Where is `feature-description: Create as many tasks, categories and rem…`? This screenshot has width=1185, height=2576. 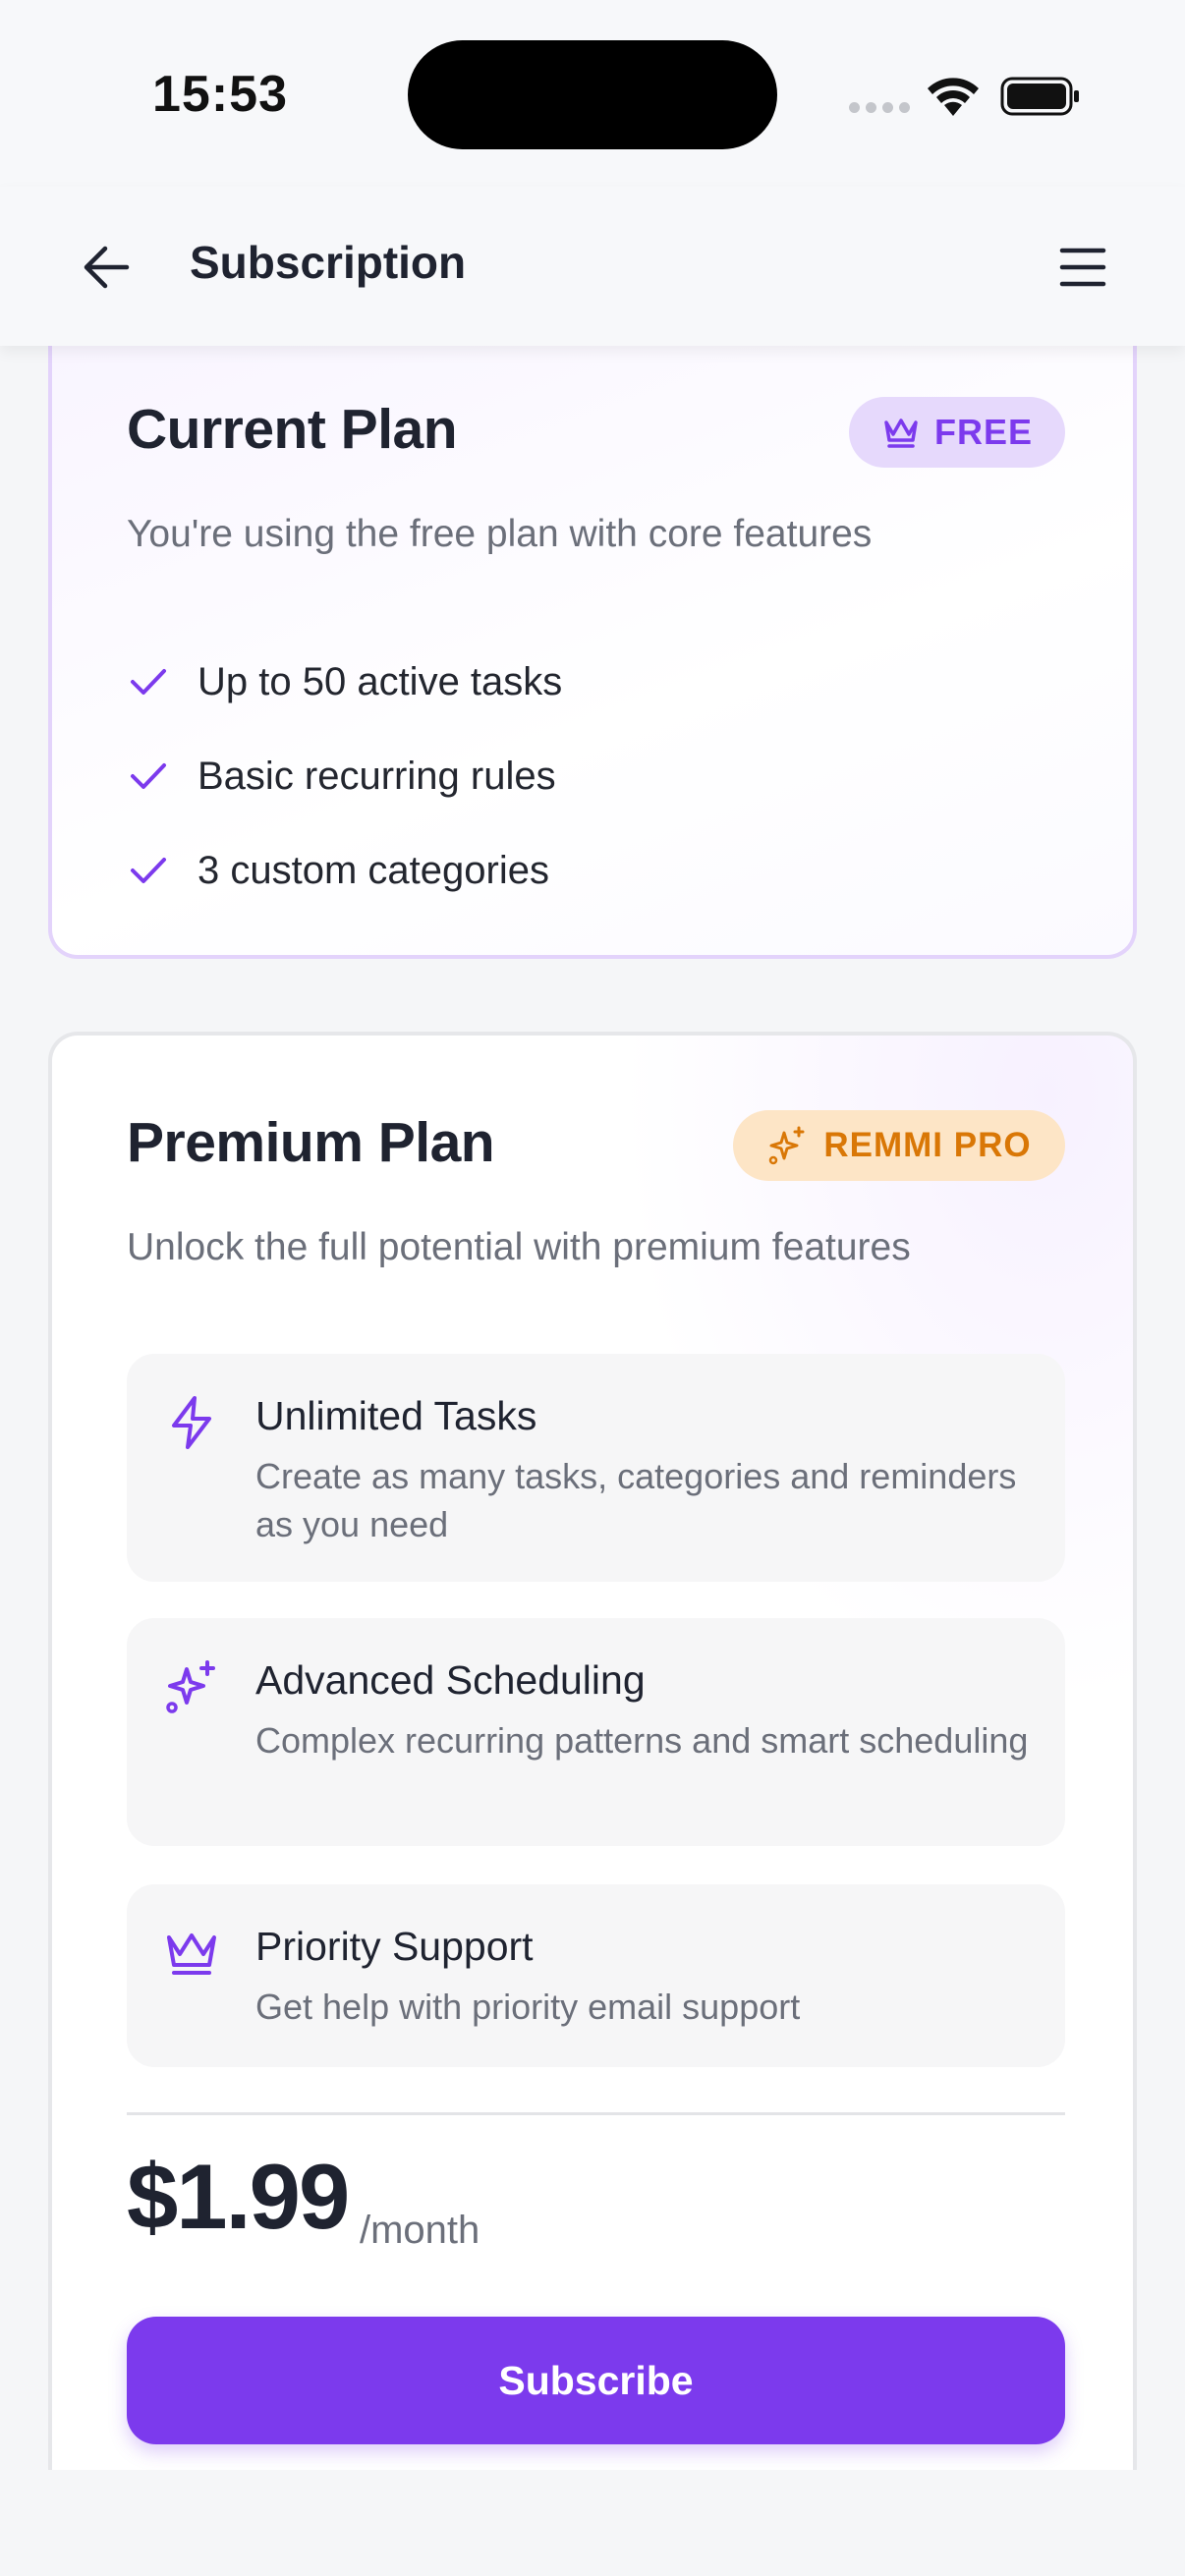
feature-description: Create as many tasks, categories and rem… is located at coordinates (636, 1500).